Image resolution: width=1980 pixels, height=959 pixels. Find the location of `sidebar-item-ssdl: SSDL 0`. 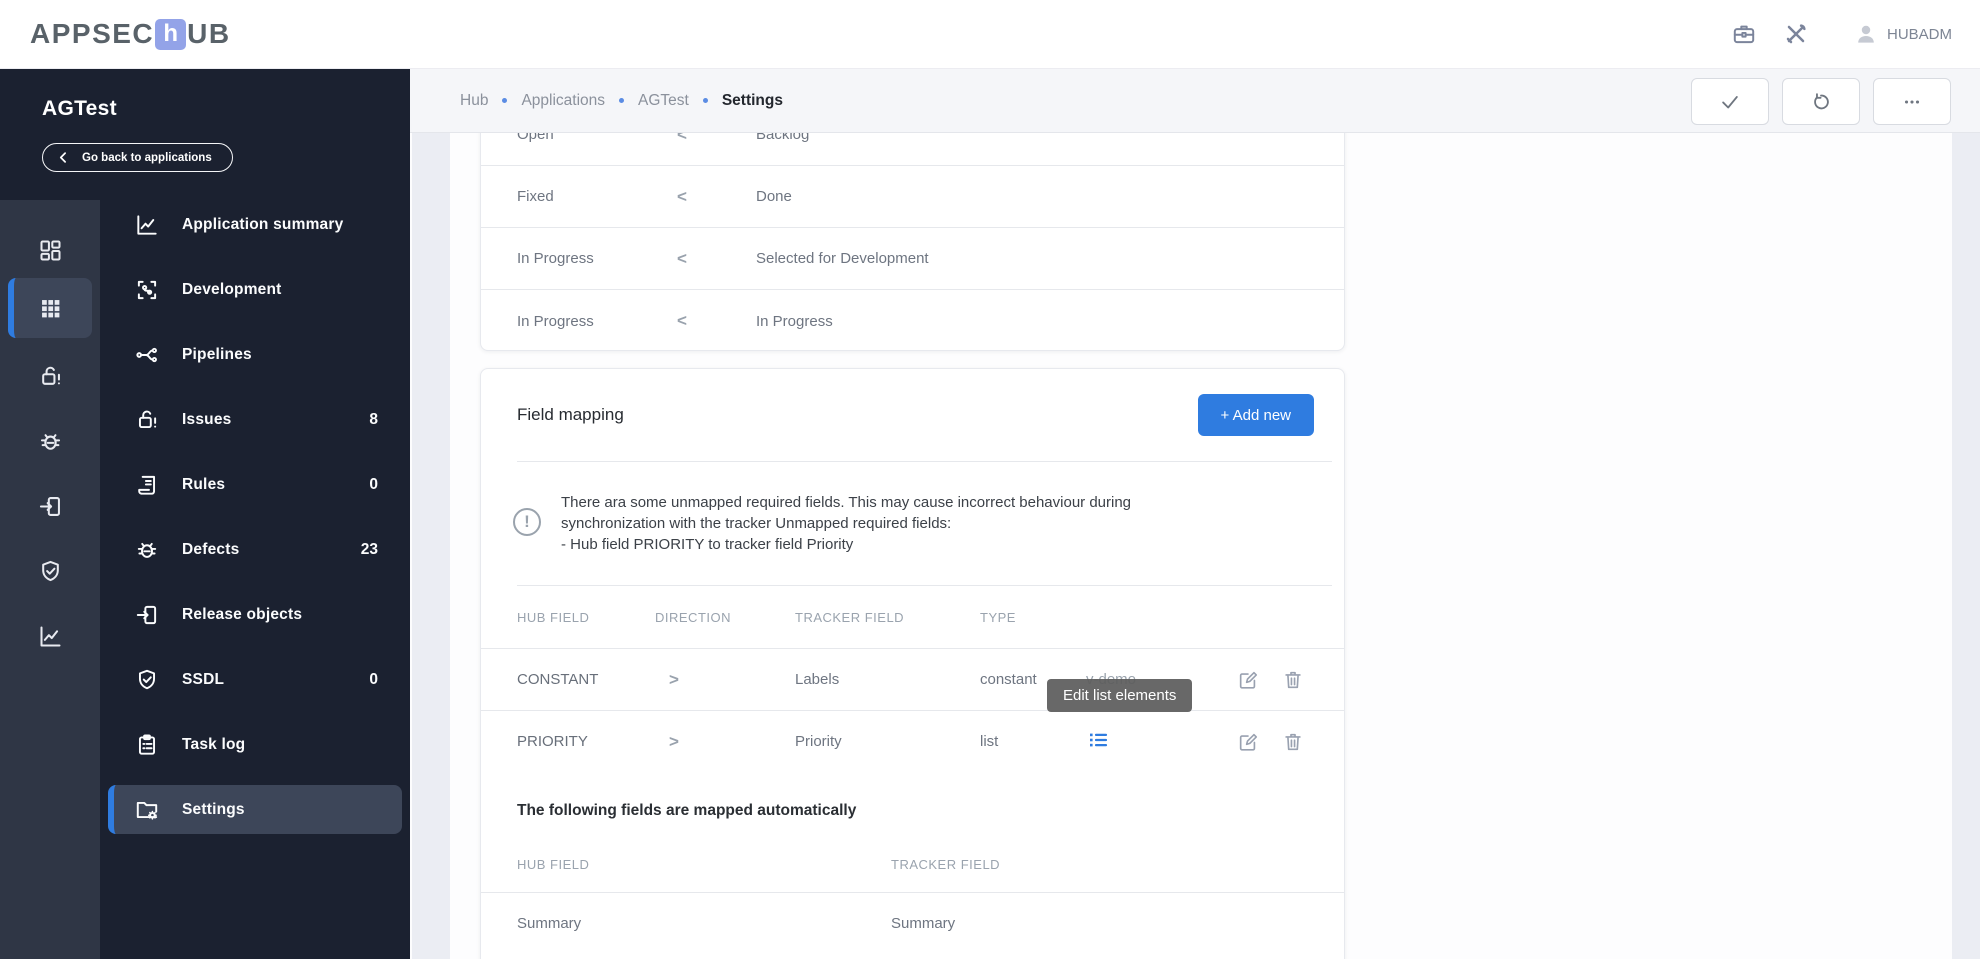

sidebar-item-ssdl: SSDL 0 is located at coordinates (255, 679).